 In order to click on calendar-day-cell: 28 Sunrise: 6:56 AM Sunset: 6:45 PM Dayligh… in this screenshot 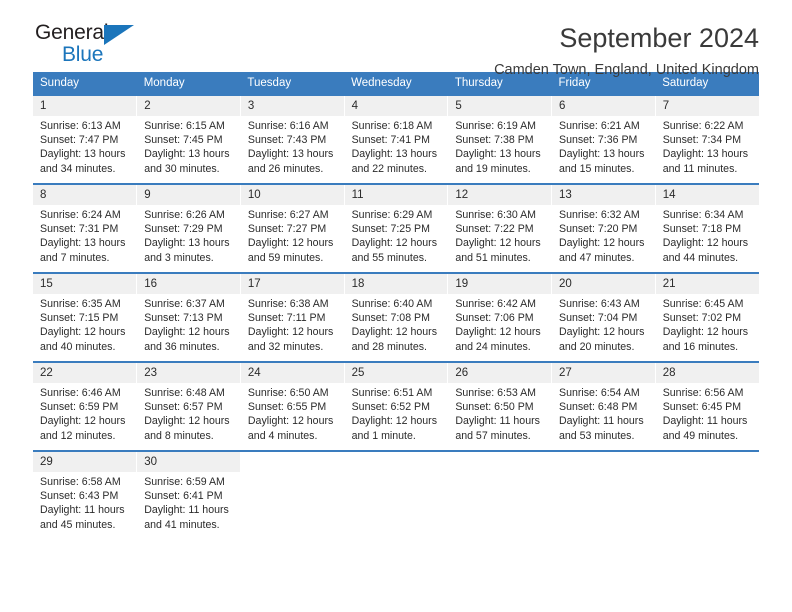, I will do `click(707, 406)`.